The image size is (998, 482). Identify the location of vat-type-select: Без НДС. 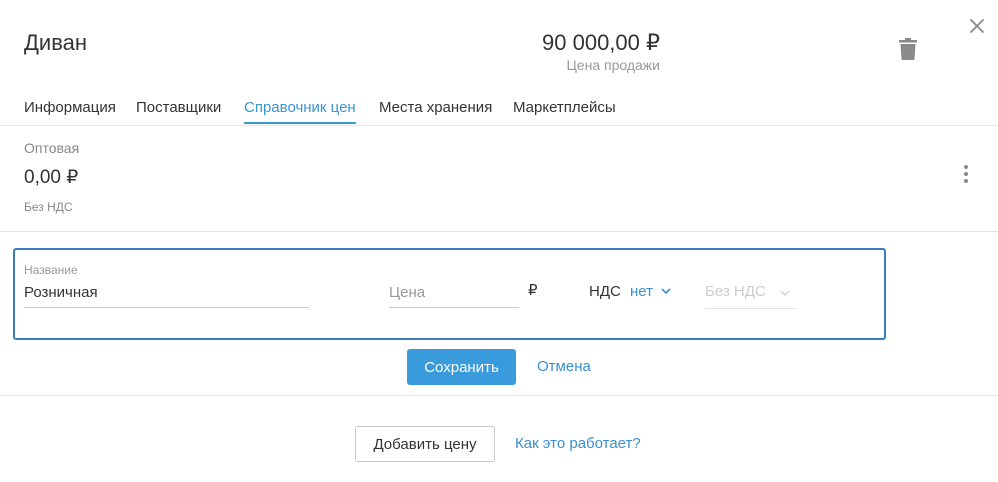
(750, 296).